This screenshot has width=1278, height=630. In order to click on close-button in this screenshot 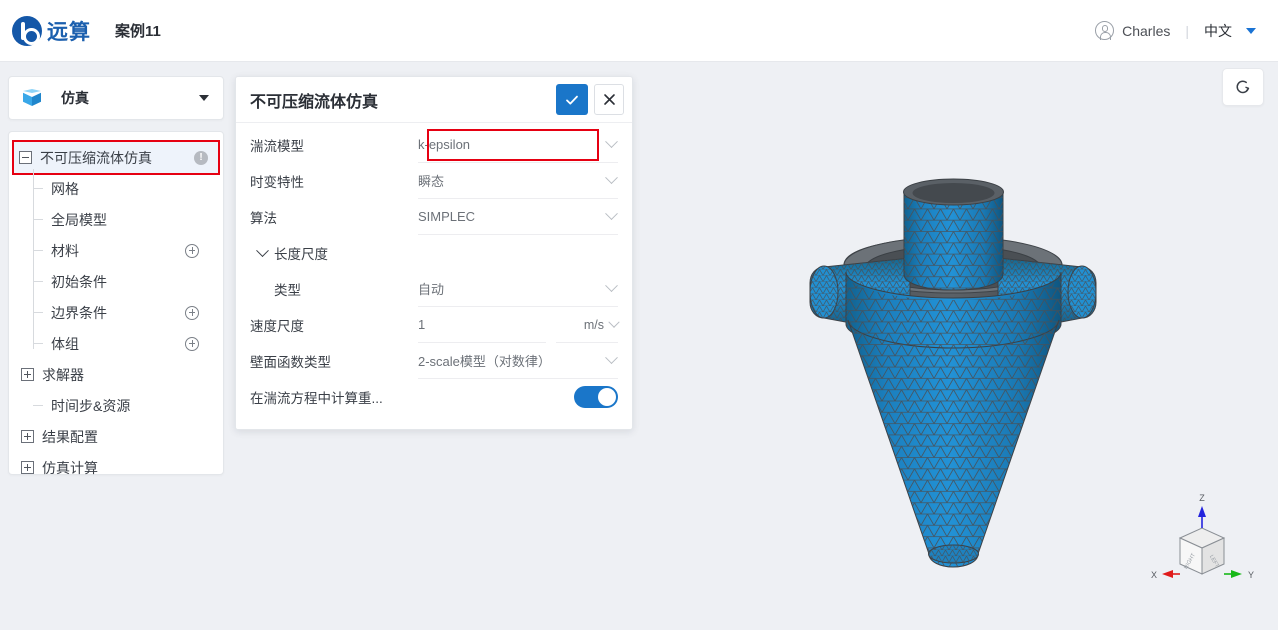, I will do `click(609, 99)`.